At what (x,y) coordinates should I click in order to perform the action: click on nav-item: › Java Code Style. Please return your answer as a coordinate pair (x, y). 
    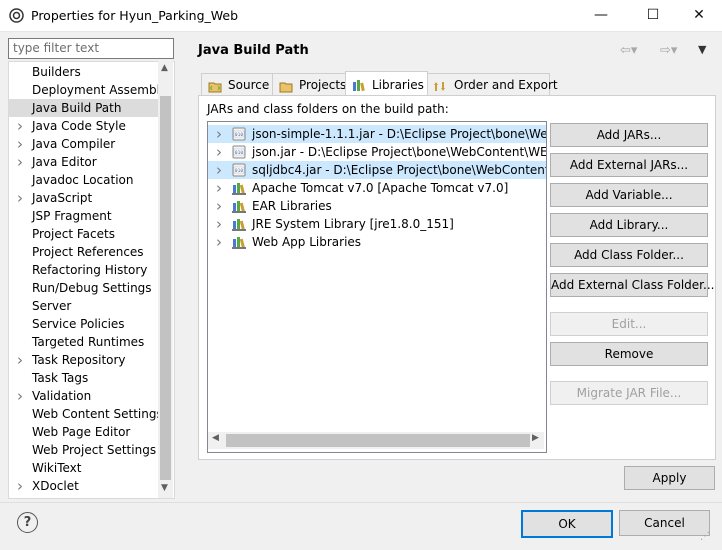
    Looking at the image, I should click on (84, 126).